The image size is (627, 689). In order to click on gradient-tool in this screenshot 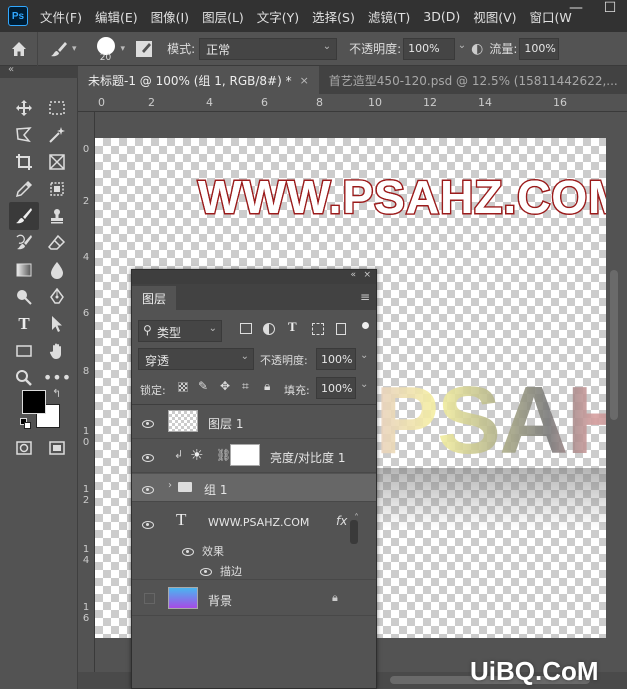, I will do `click(24, 270)`.